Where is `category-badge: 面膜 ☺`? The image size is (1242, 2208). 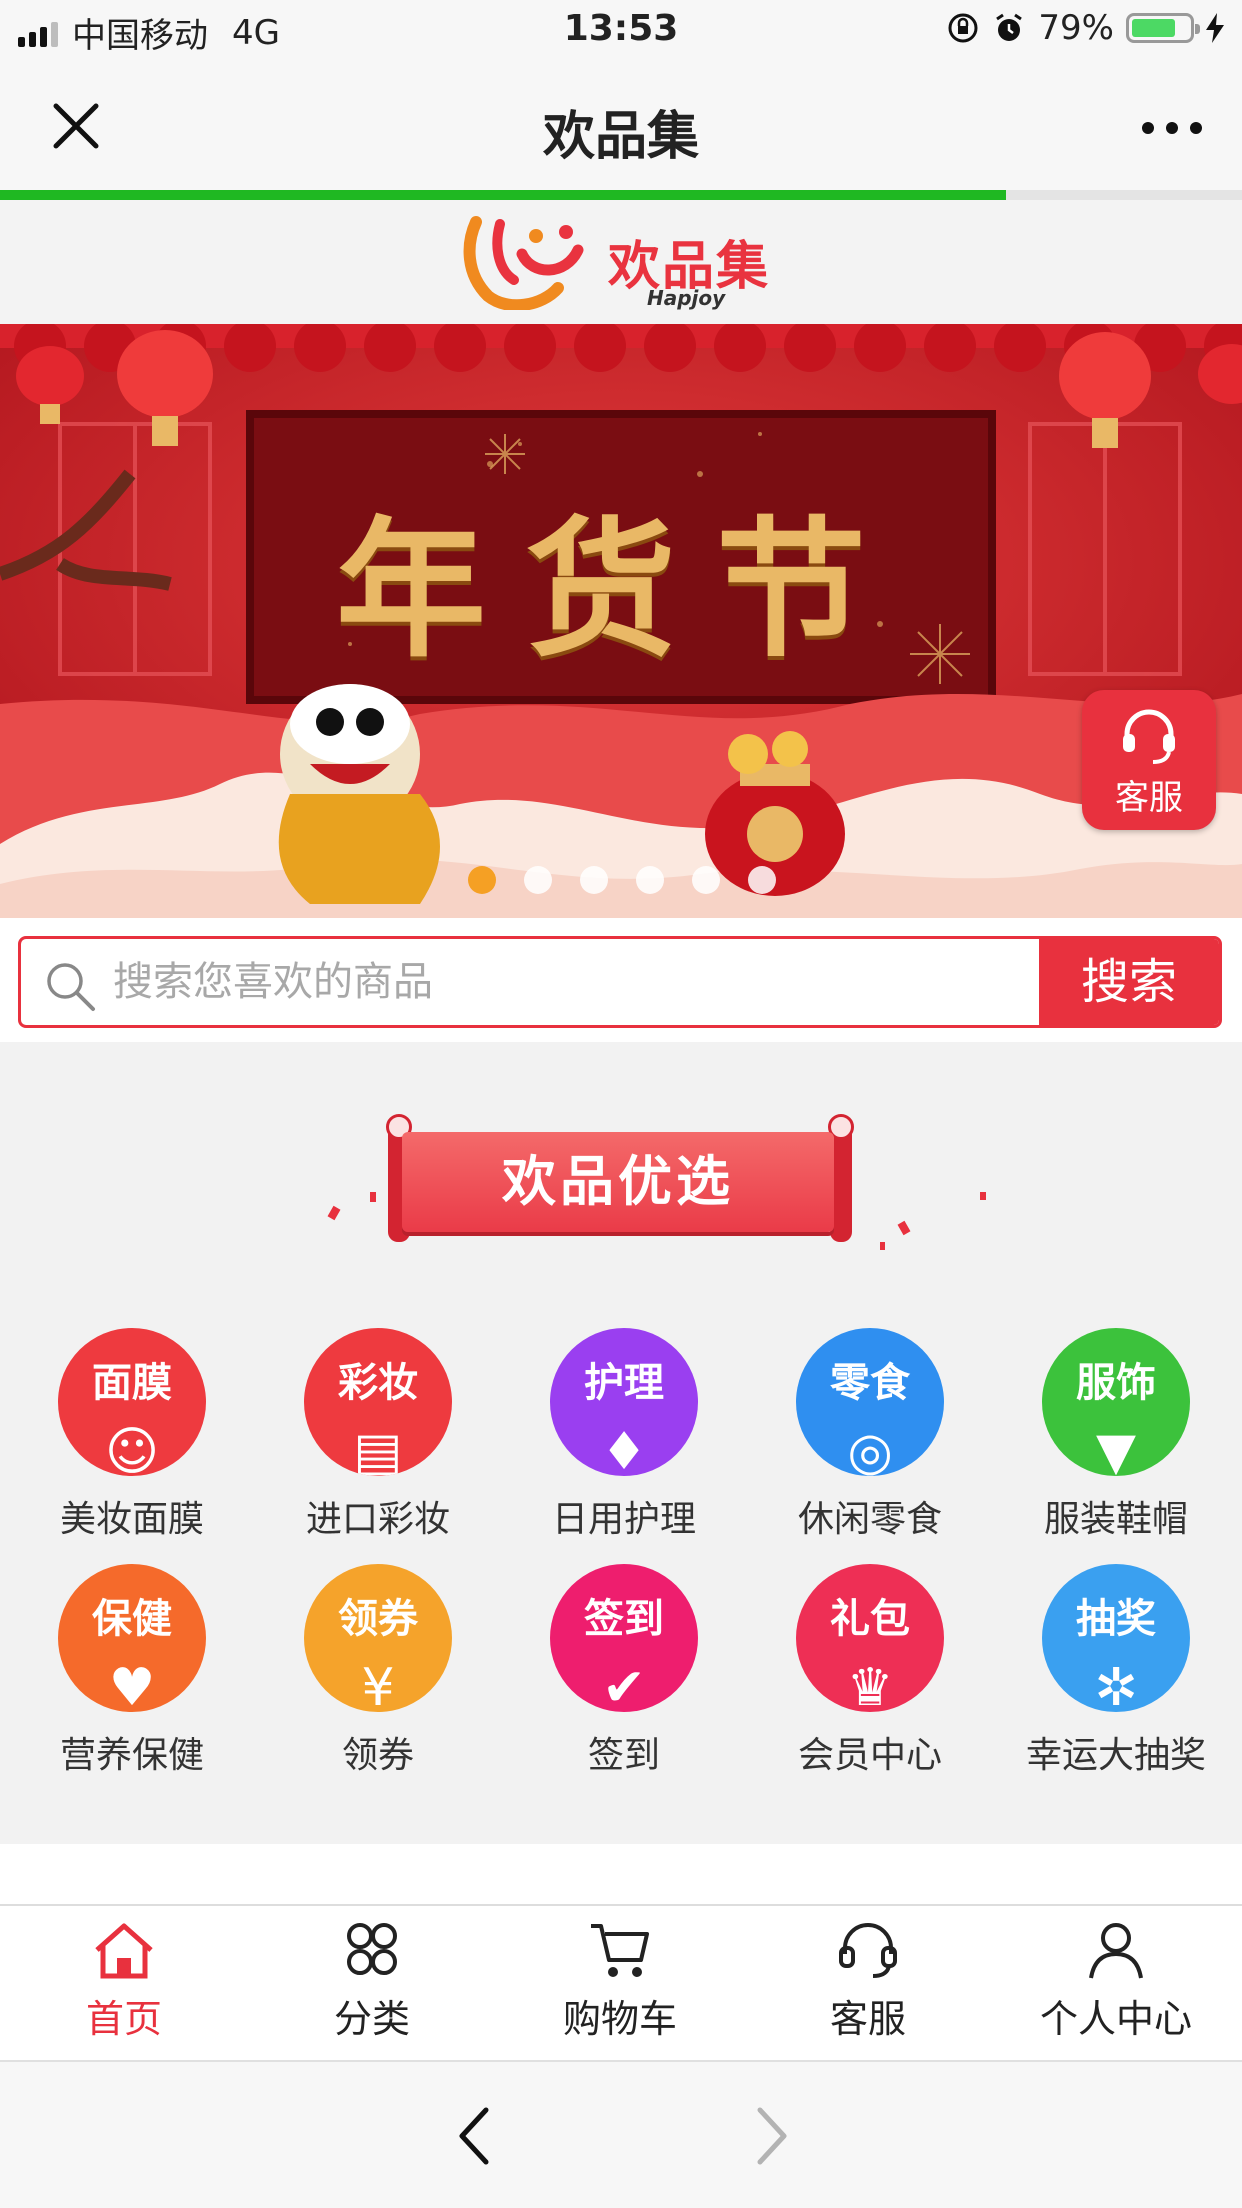 category-badge: 面膜 ☺ is located at coordinates (132, 1402).